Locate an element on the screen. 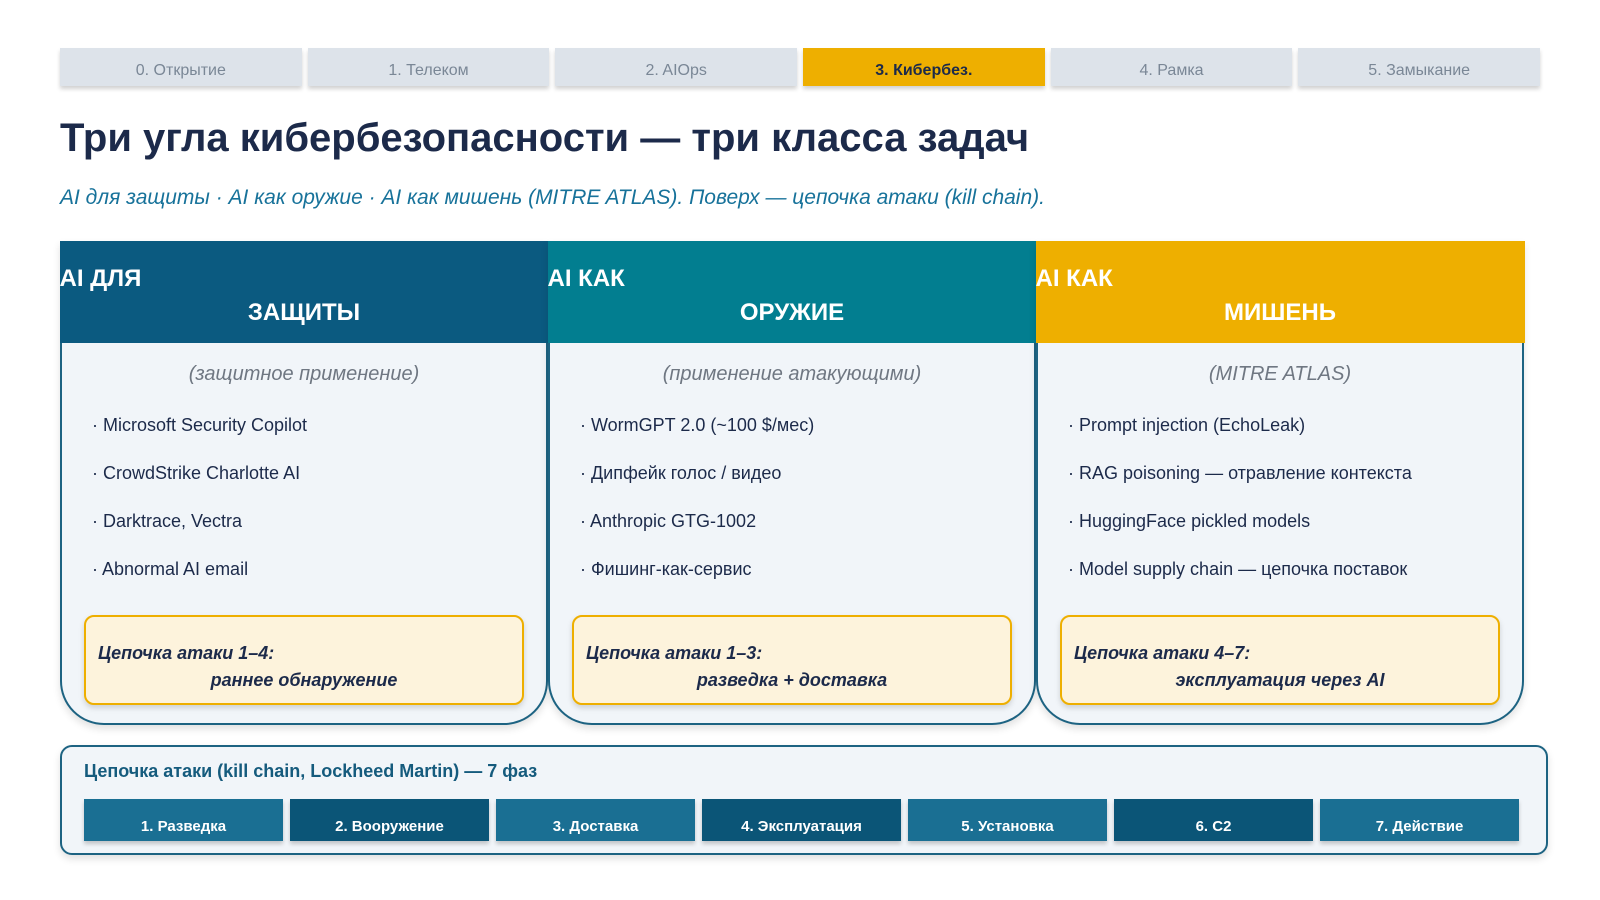 This screenshot has width=1600, height=900. kill-chain-note: Цепочка атаки 4–7: эксплуатация через AI is located at coordinates (1280, 660).